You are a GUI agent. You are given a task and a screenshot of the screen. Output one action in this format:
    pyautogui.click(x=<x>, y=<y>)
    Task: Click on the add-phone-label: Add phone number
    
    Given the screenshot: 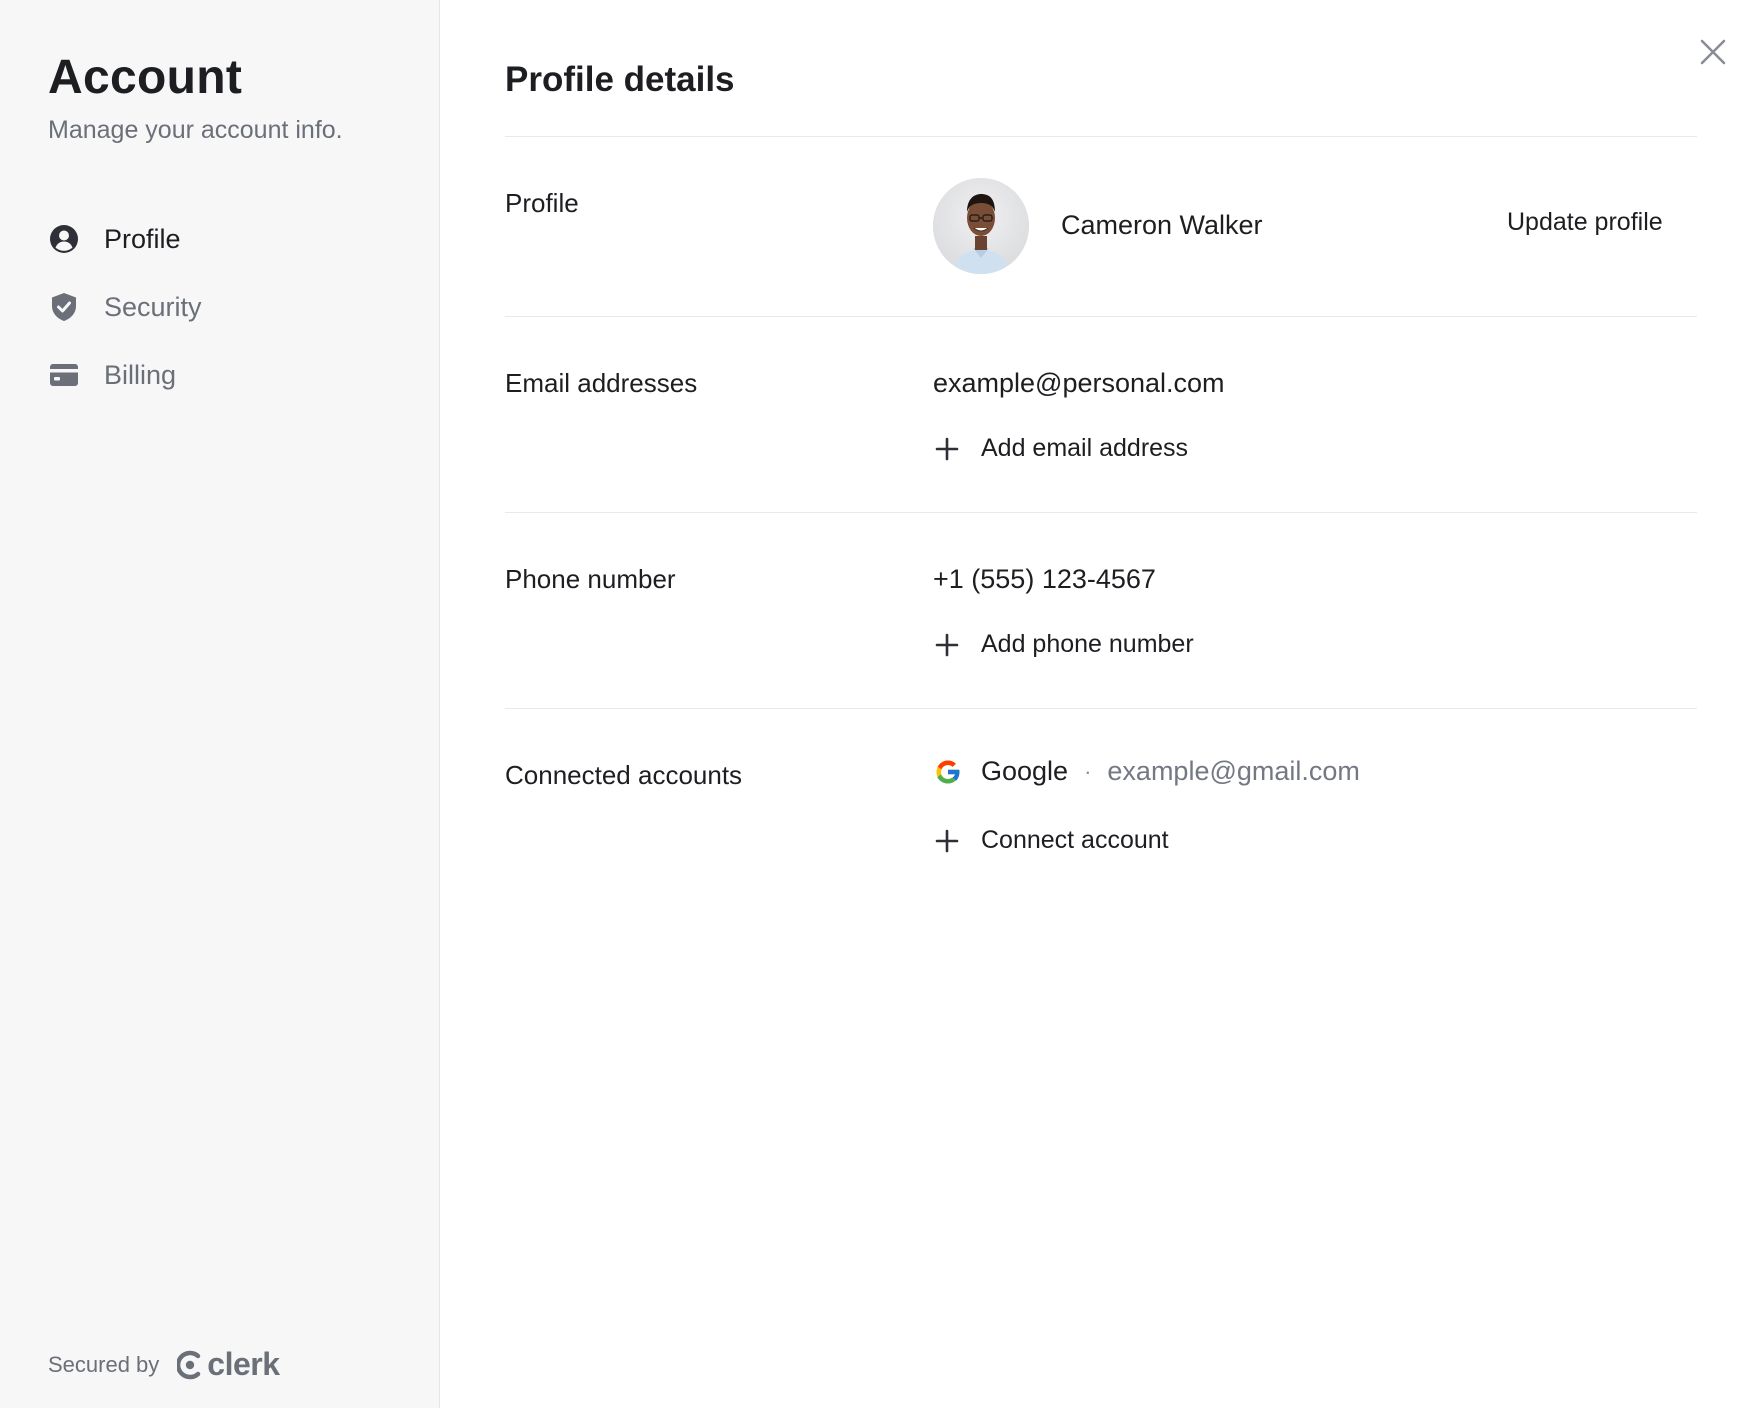 What is the action you would take?
    pyautogui.click(x=1087, y=644)
    